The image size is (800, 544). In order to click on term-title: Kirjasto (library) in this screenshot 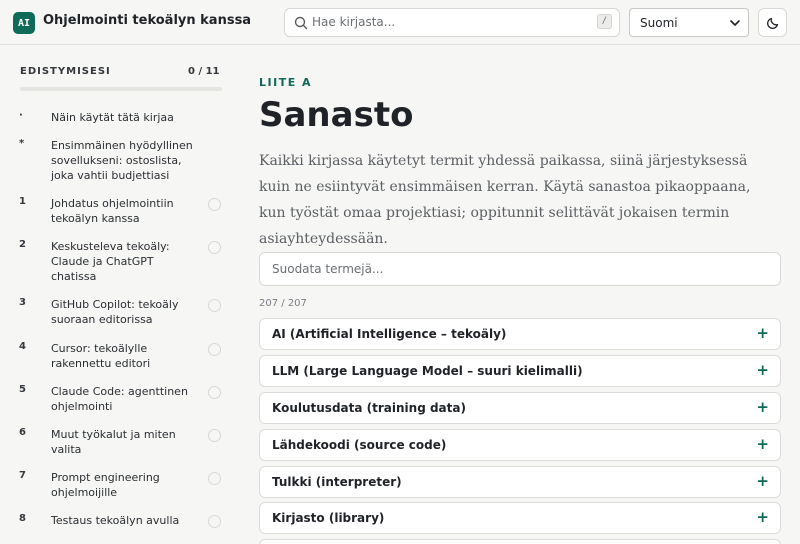, I will do `click(328, 518)`.